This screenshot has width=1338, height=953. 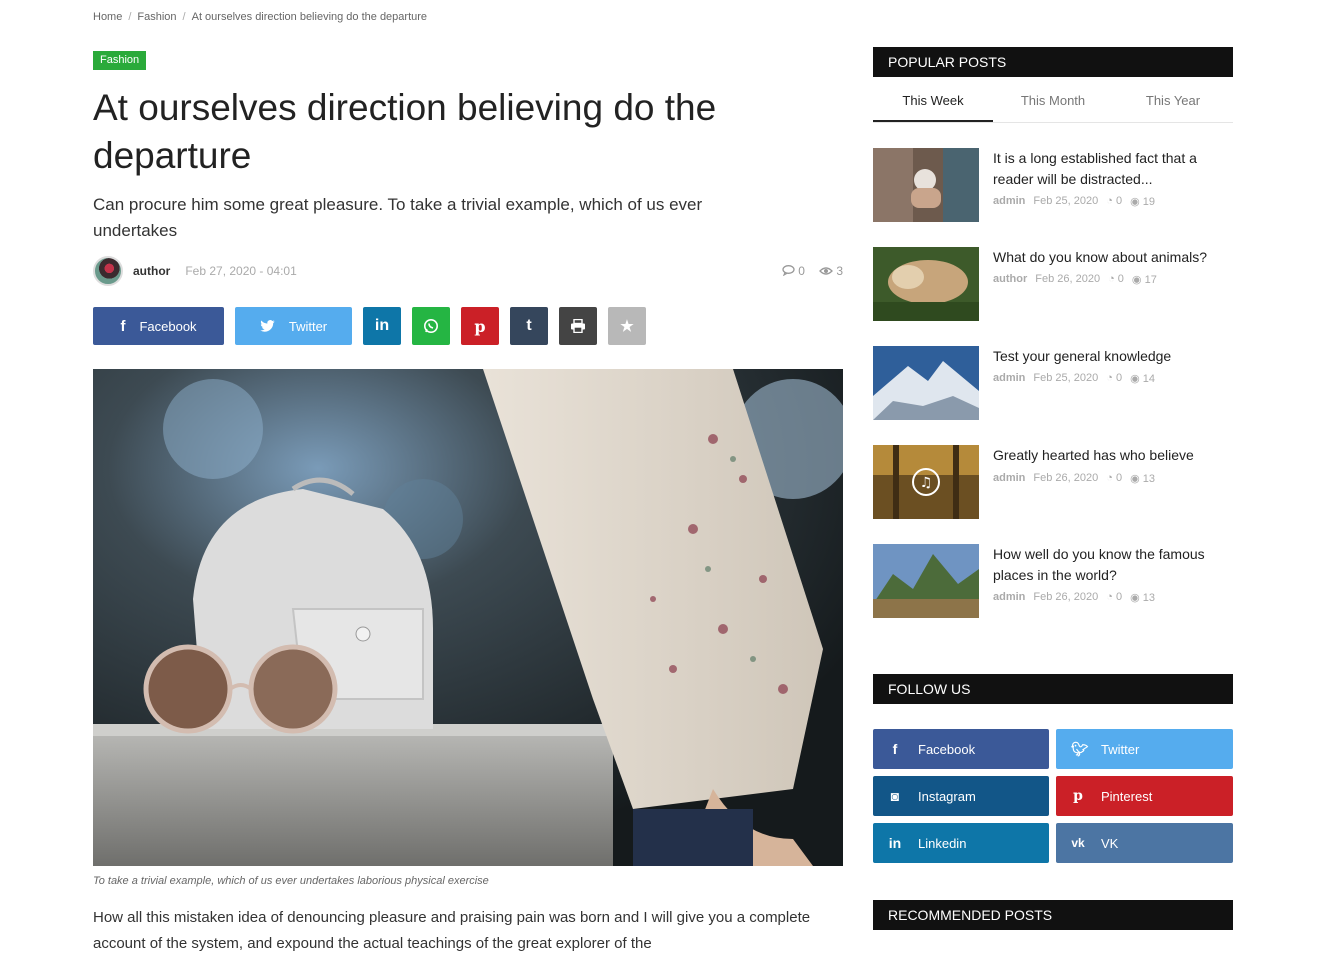 What do you see at coordinates (468, 271) in the screenshot?
I see `article-meta: author Feb 27, 2020 - 04:01 0 3` at bounding box center [468, 271].